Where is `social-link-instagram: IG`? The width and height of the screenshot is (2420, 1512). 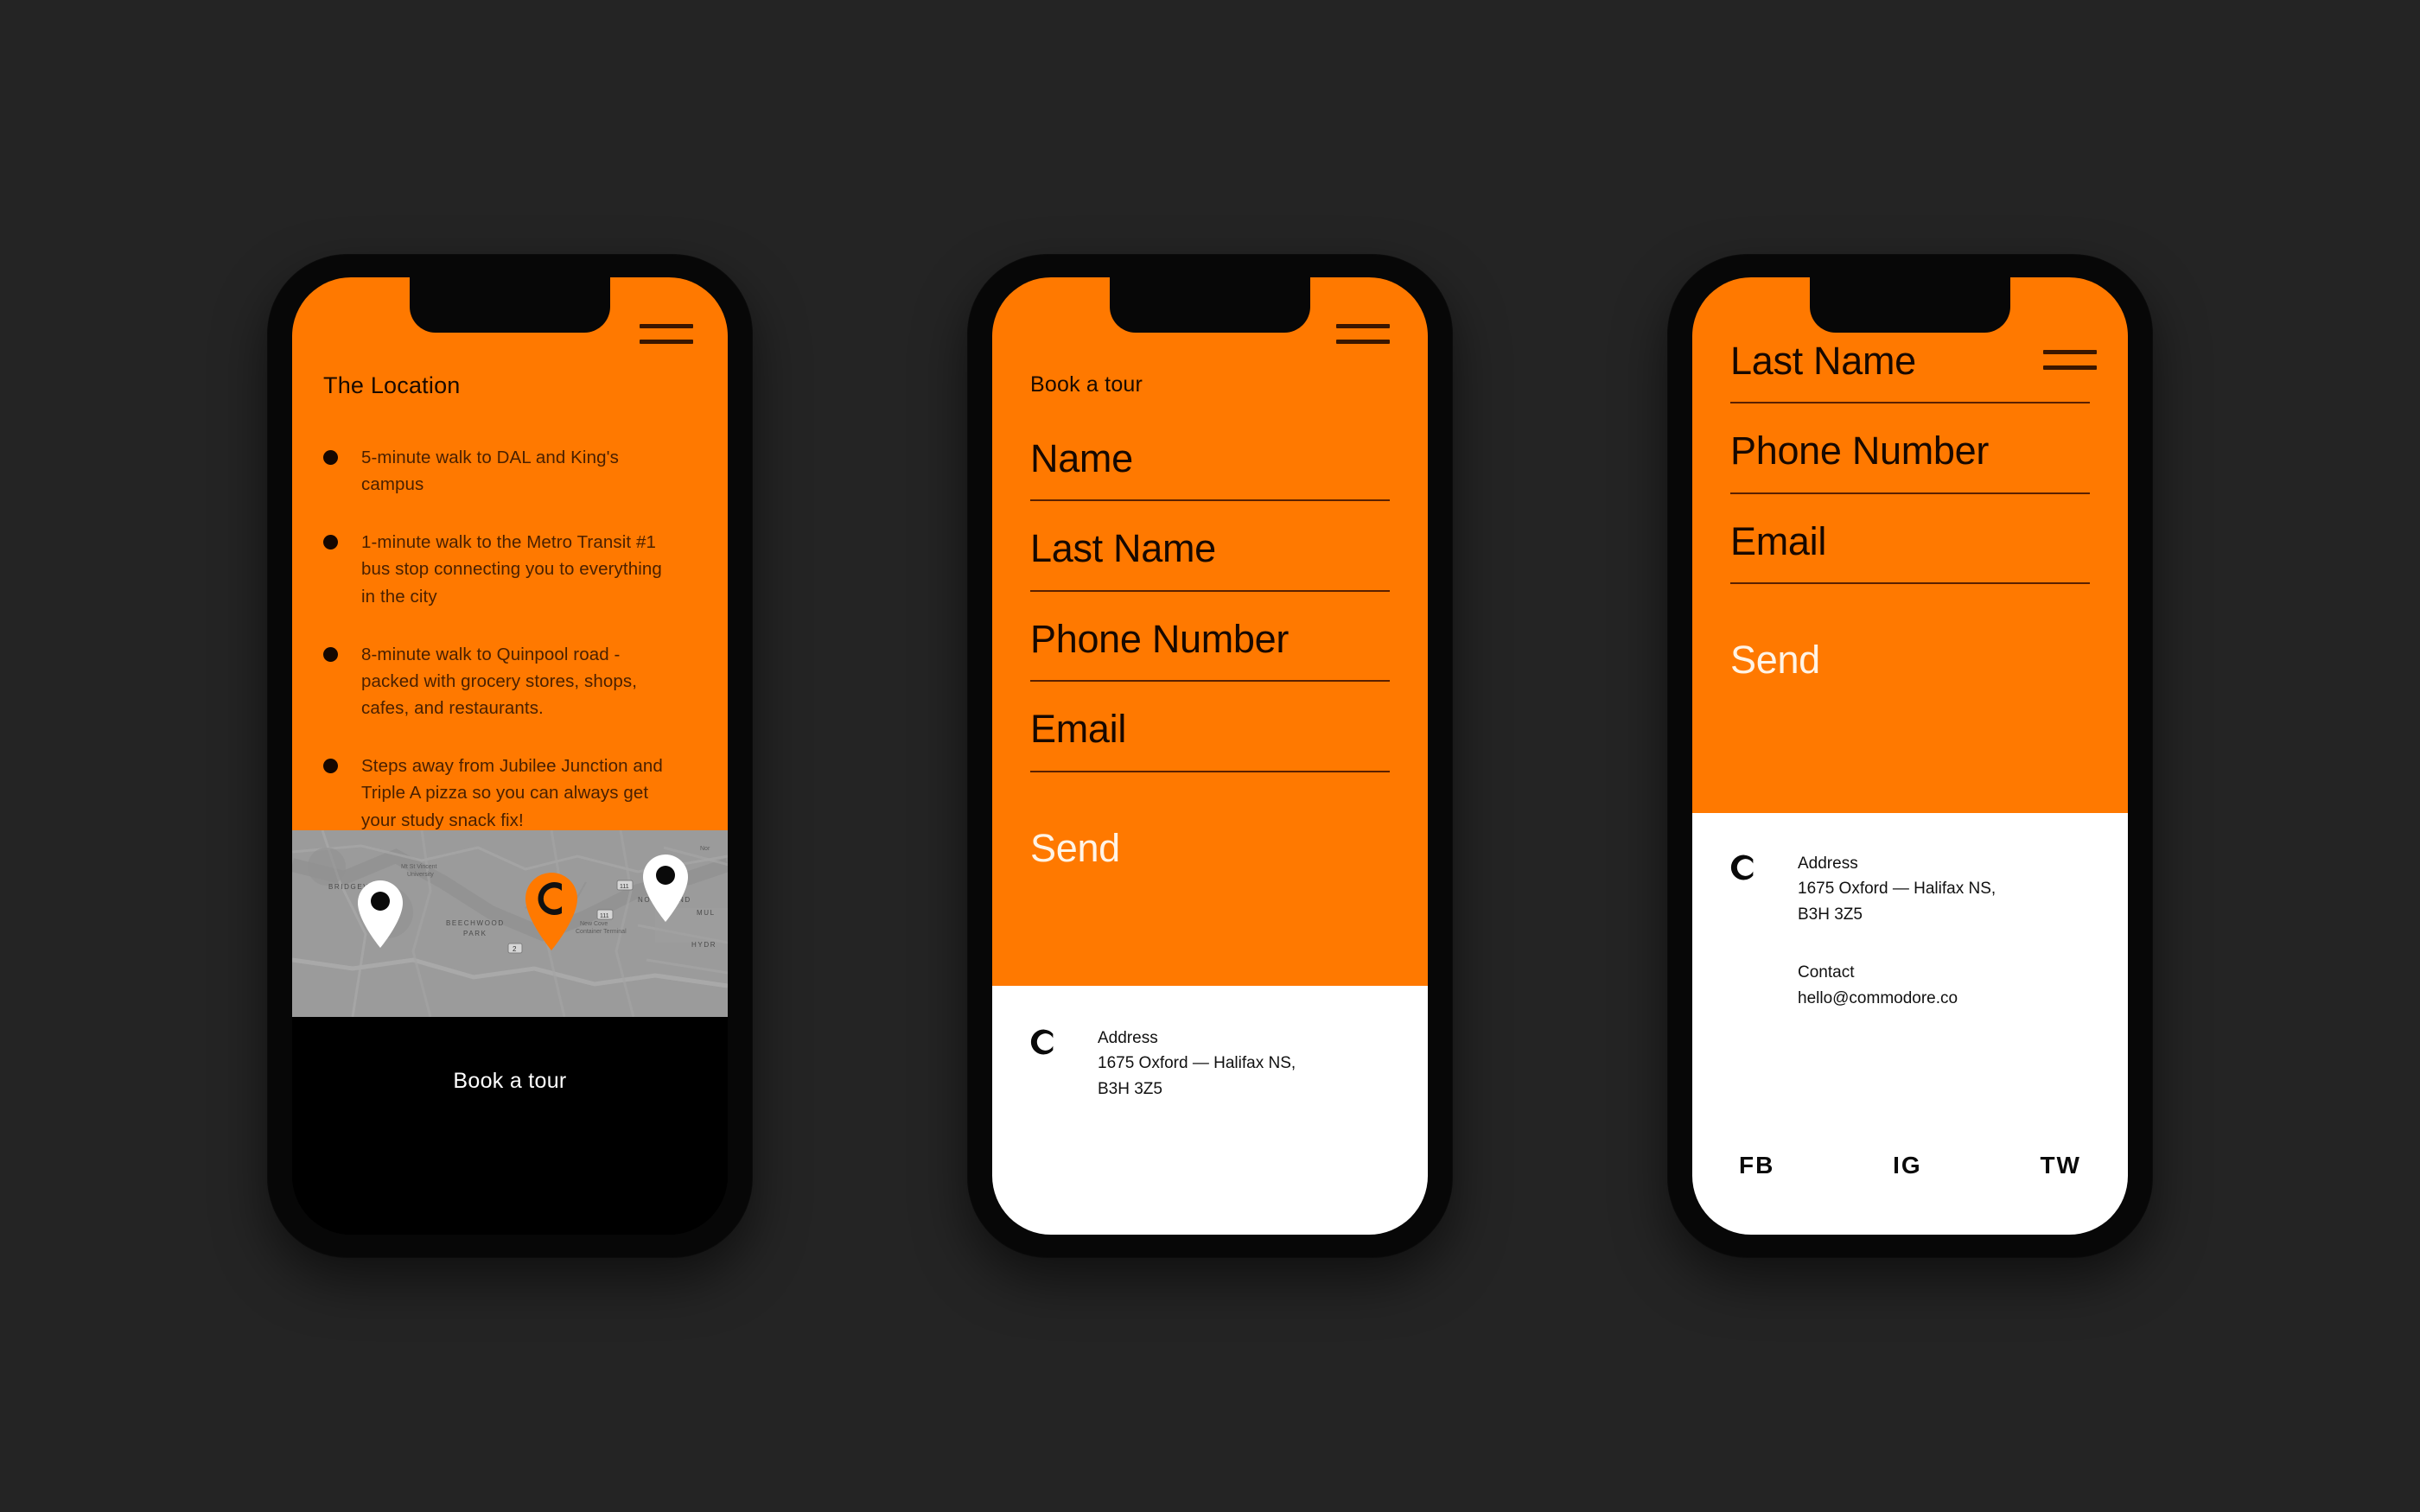 social-link-instagram: IG is located at coordinates (1907, 1166).